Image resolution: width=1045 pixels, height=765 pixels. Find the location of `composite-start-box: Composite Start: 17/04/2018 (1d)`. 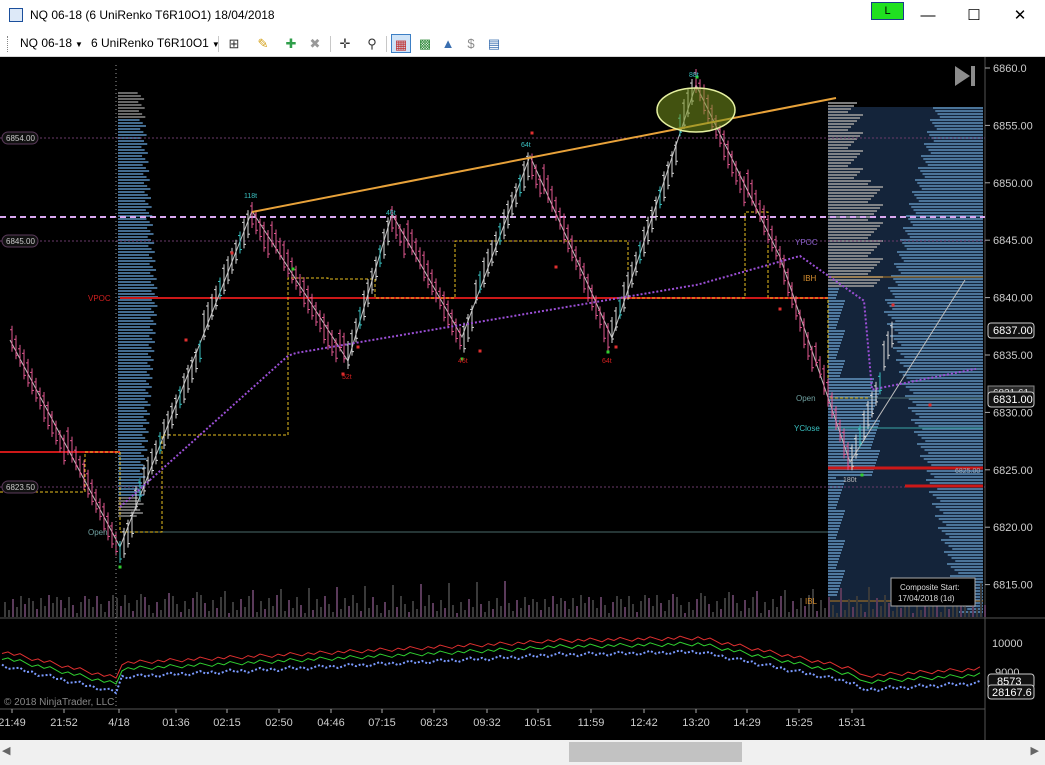

composite-start-box: Composite Start: 17/04/2018 (1d) is located at coordinates (933, 592).